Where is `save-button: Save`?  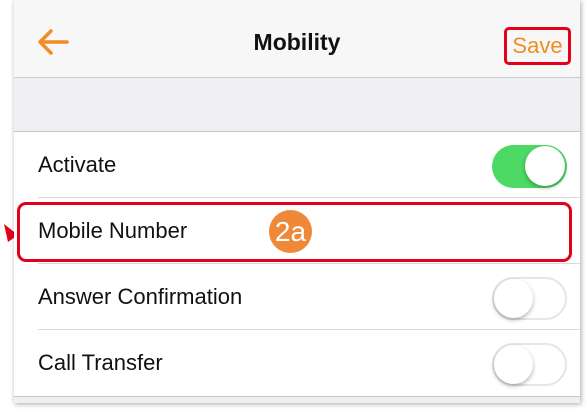 save-button: Save is located at coordinates (537, 46).